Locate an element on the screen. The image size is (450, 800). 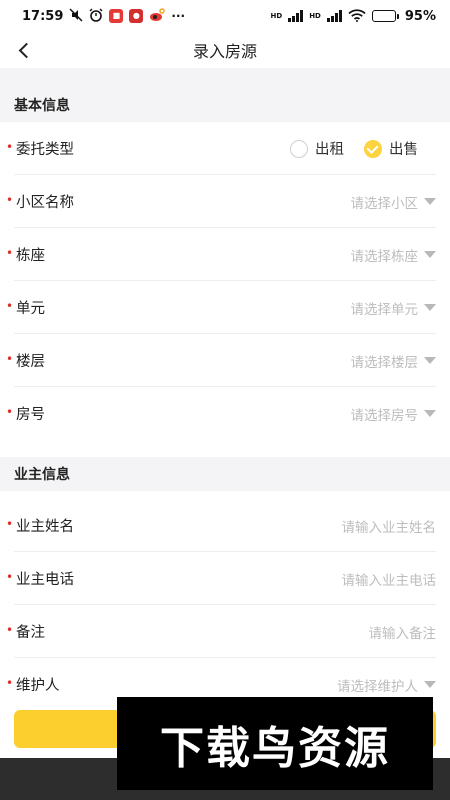
community-select: 请选择小区 is located at coordinates (393, 202).